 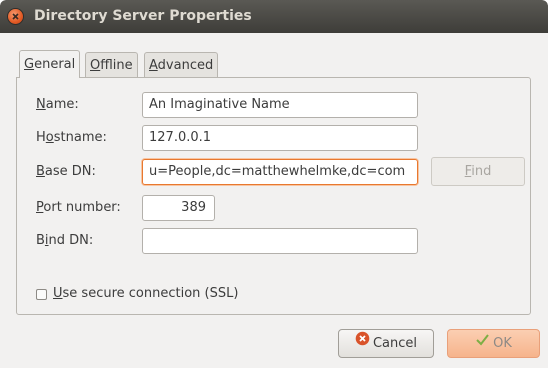 I want to click on name-label: Name:, so click(x=57, y=104).